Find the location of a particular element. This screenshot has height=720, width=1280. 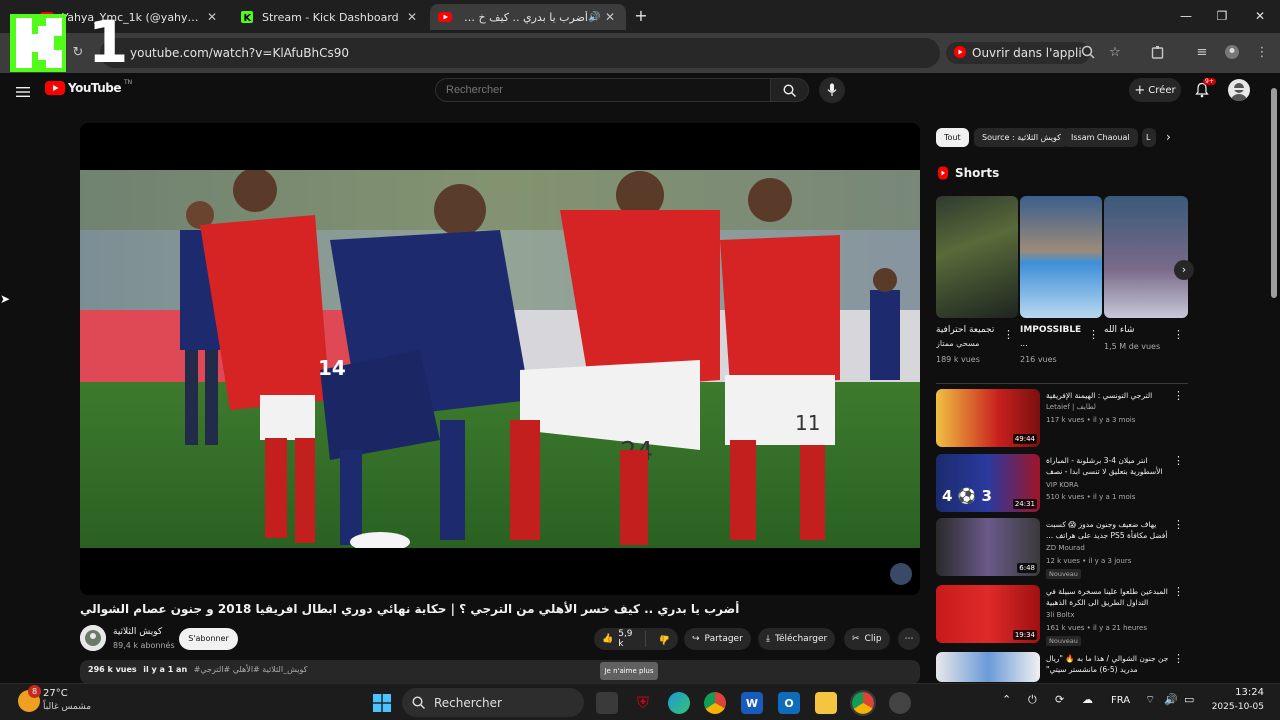

short-title: IMPOSSIBLE is located at coordinates (1056, 330).